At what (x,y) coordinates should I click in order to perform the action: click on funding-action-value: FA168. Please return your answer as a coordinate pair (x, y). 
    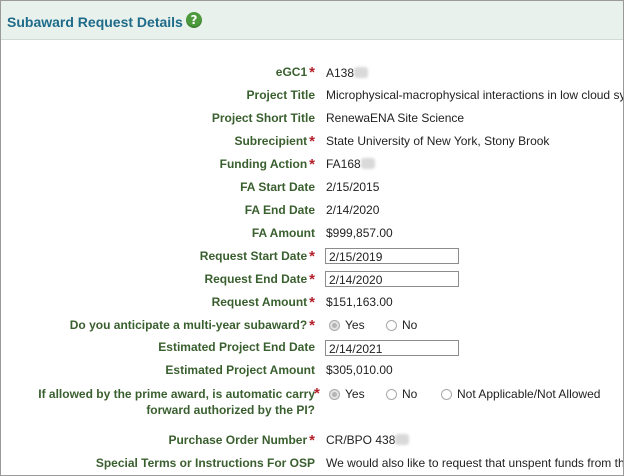
    Looking at the image, I should click on (350, 164).